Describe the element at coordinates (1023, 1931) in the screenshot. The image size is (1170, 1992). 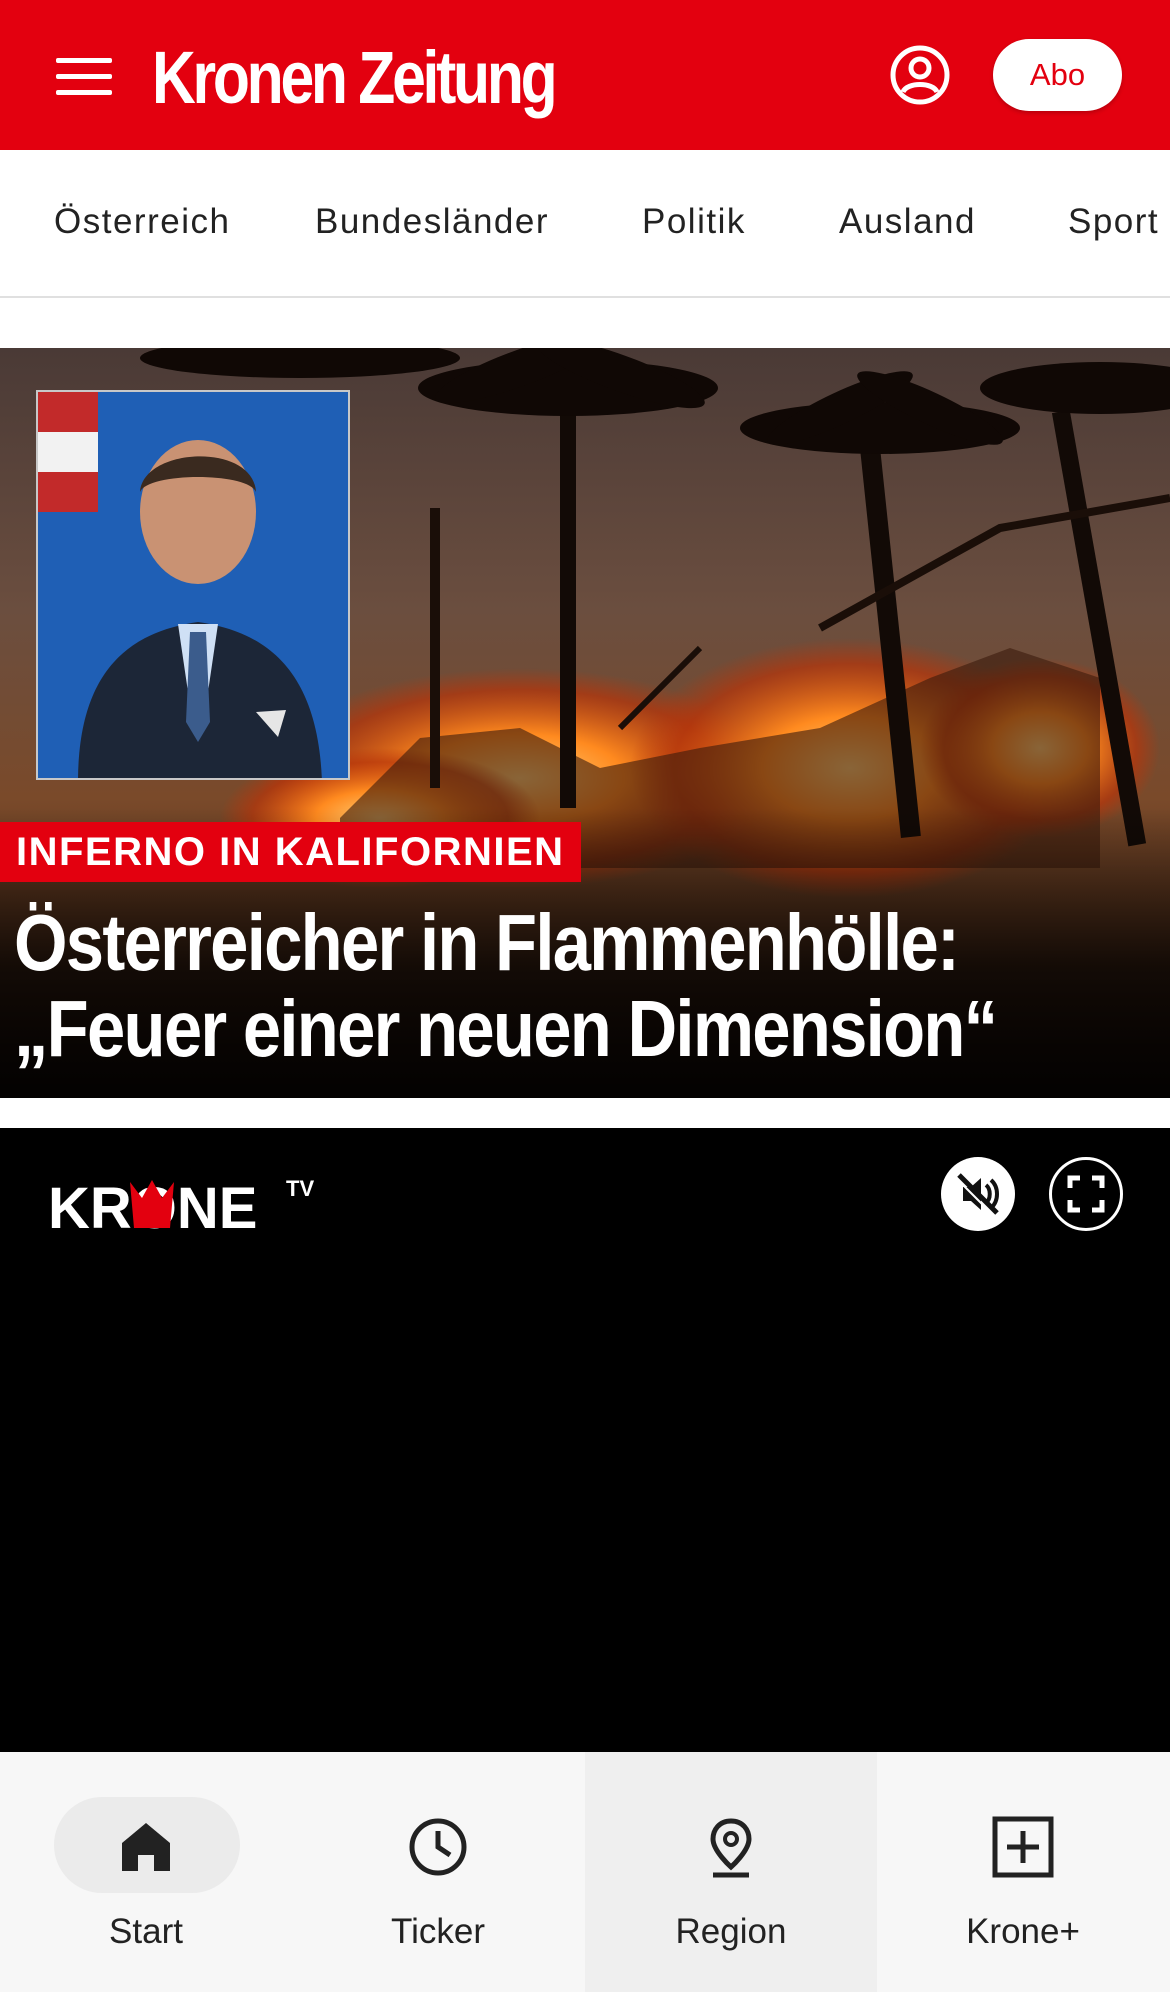
I see `tab-label-krone-plus: Krone+` at that location.